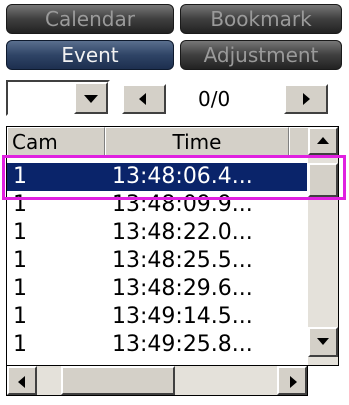 The width and height of the screenshot is (349, 405). I want to click on scroll-left-button, so click(22, 380).